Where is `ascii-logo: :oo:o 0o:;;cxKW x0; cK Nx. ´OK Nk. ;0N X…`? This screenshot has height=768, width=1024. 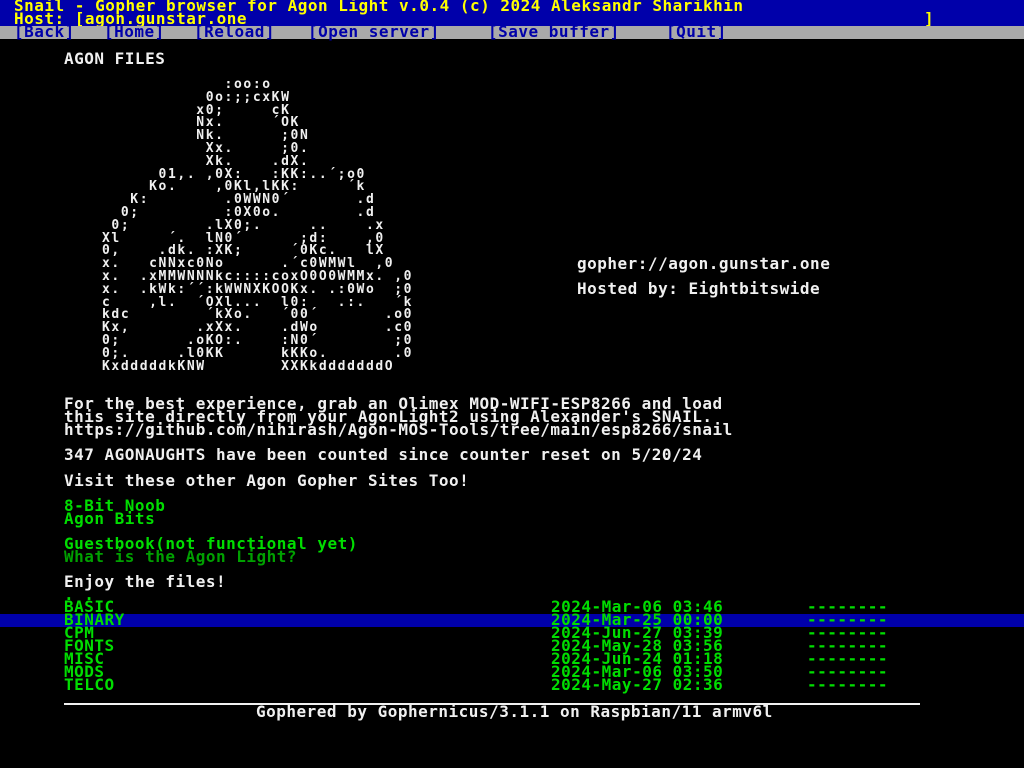
ascii-logo: :oo:o 0o:;;cxKW x0; cK Nx. ´OK Nk. ;0N X… is located at coordinates (258, 225).